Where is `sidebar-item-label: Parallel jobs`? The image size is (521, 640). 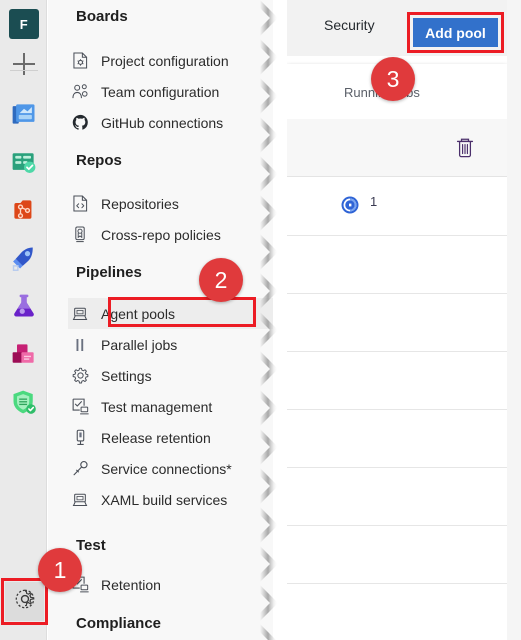
sidebar-item-label: Parallel jobs is located at coordinates (139, 344).